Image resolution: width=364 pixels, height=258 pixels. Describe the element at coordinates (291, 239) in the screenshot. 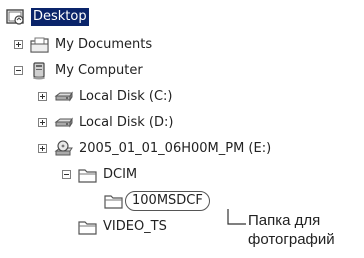

I see `callout-line-2: фотографий` at that location.